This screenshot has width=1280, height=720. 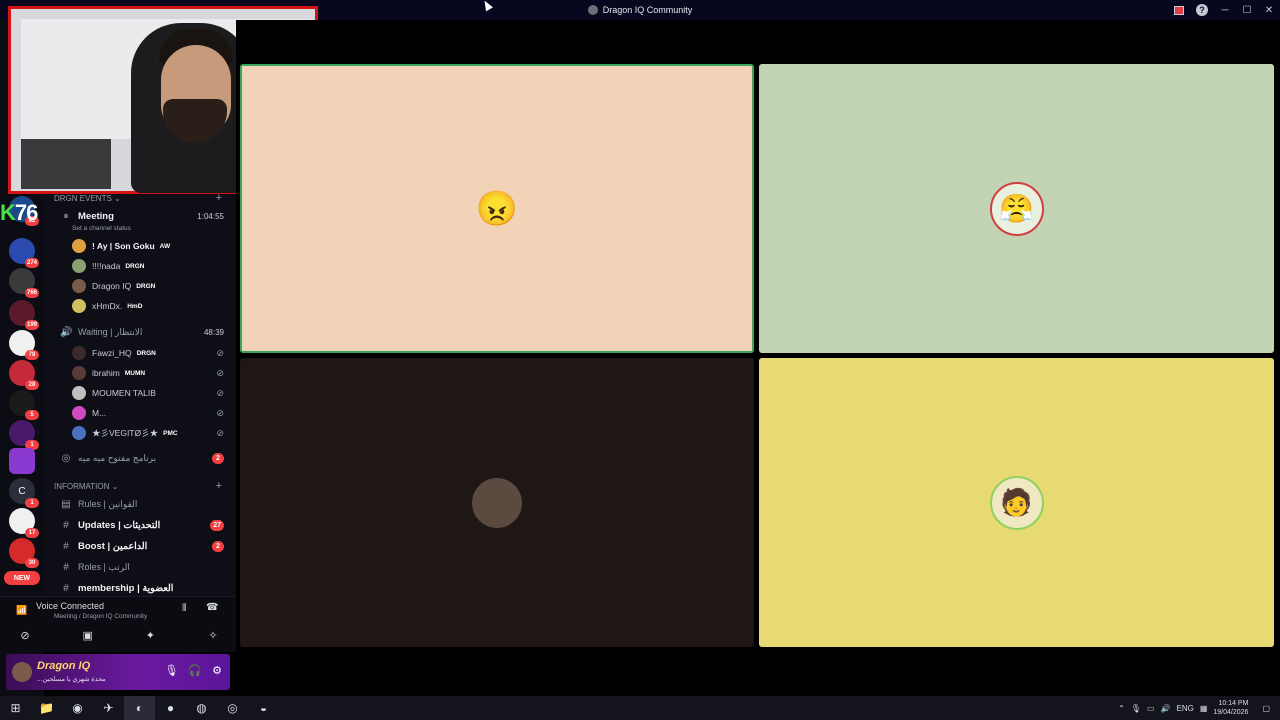 What do you see at coordinates (1184, 708) in the screenshot?
I see `input-language: ENG` at bounding box center [1184, 708].